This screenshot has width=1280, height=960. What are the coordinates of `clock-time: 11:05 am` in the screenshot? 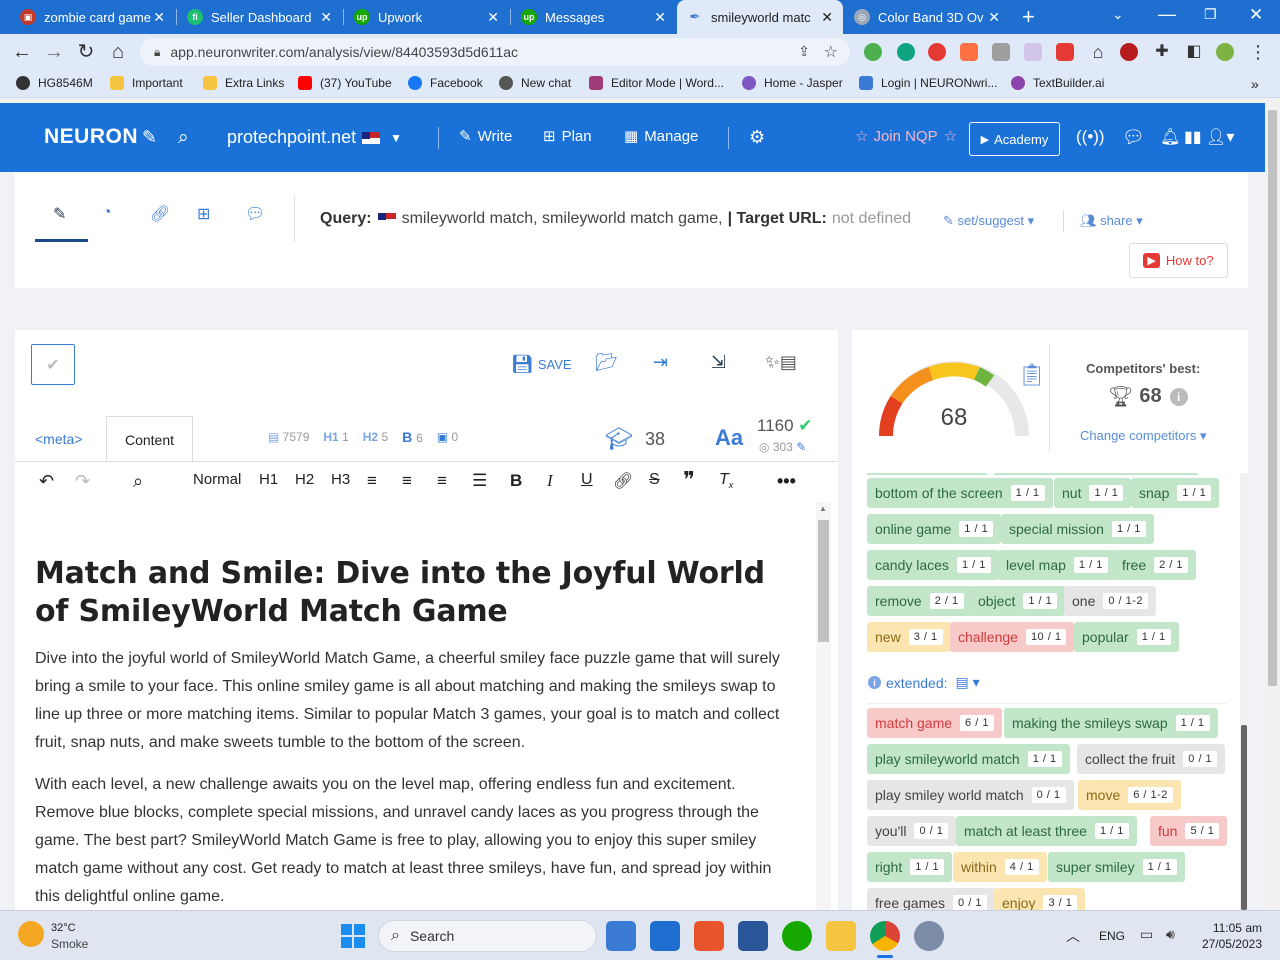 It's located at (1237, 928).